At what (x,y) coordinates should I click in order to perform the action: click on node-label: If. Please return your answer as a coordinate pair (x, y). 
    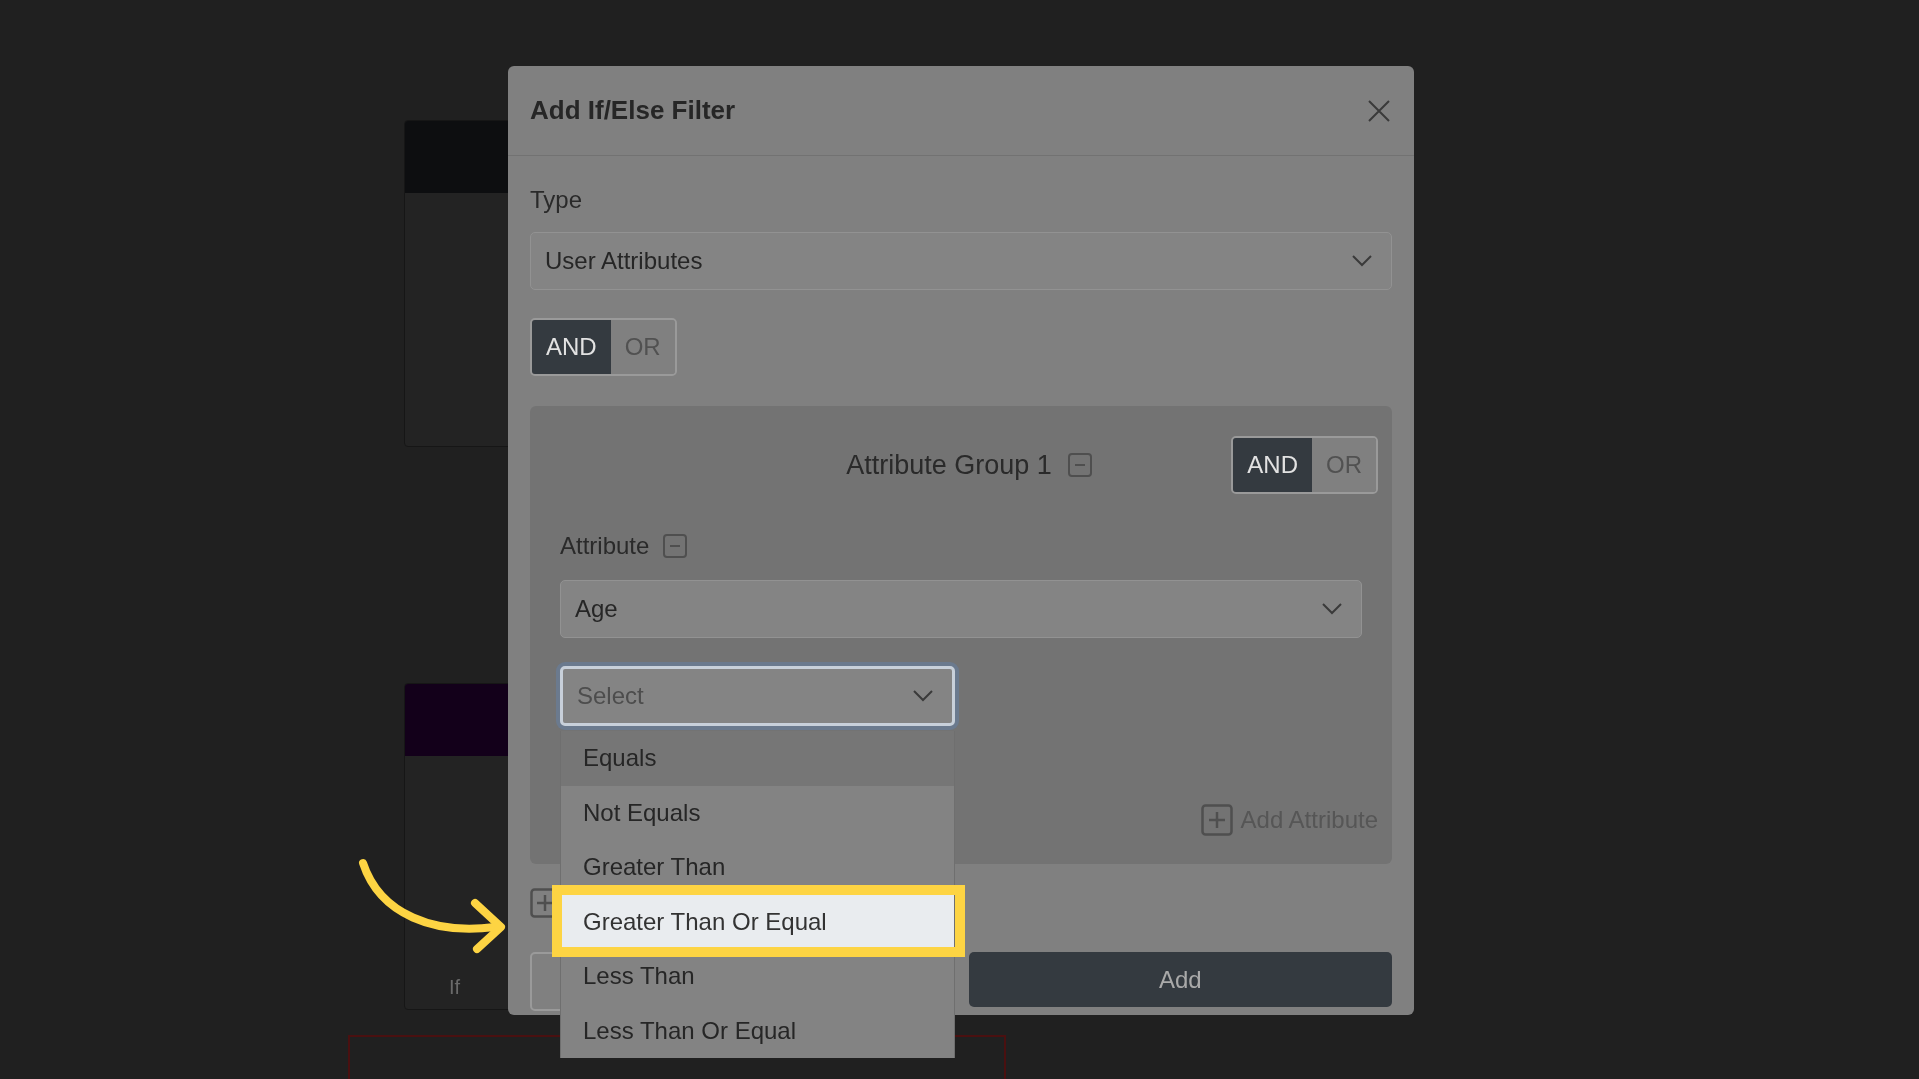
    Looking at the image, I should click on (455, 987).